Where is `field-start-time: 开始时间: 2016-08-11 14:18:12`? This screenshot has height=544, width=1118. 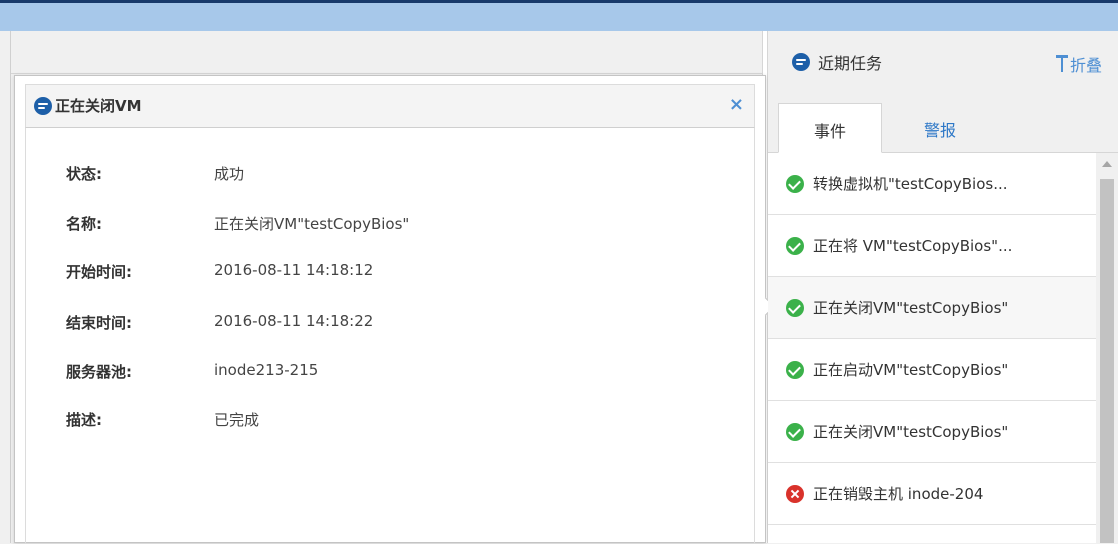 field-start-time: 开始时间: 2016-08-11 14:18:12 is located at coordinates (219, 271).